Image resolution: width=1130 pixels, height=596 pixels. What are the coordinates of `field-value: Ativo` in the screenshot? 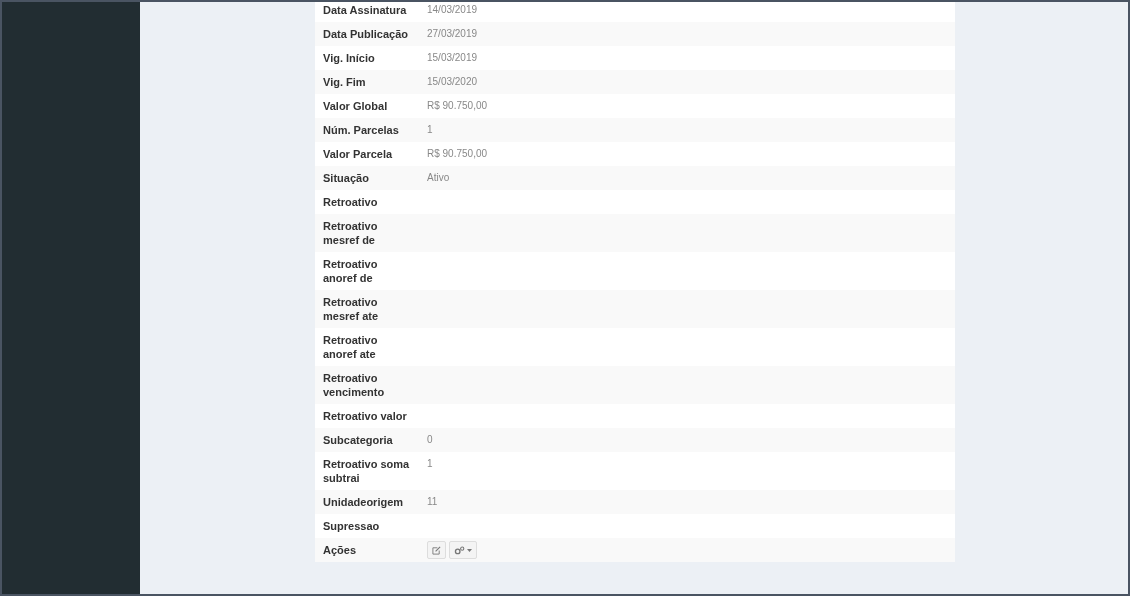 It's located at (438, 178).